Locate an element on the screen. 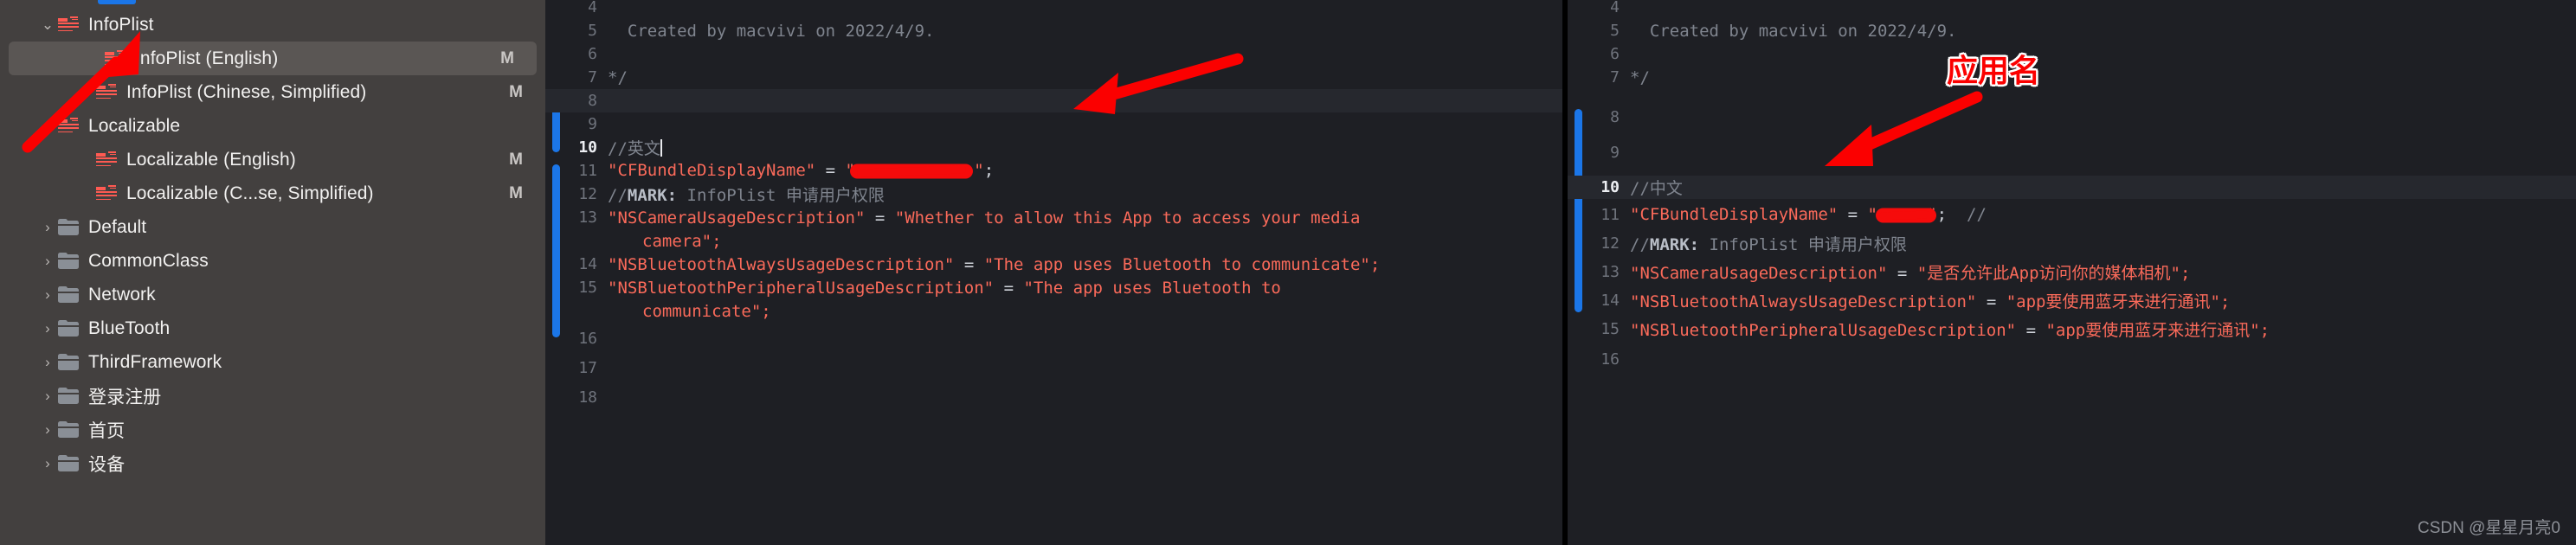 The width and height of the screenshot is (2576, 545). sidebar-item-infoplist-chinese-simplified: InfoPlist (Chinese, Simplified) M is located at coordinates (272, 92).